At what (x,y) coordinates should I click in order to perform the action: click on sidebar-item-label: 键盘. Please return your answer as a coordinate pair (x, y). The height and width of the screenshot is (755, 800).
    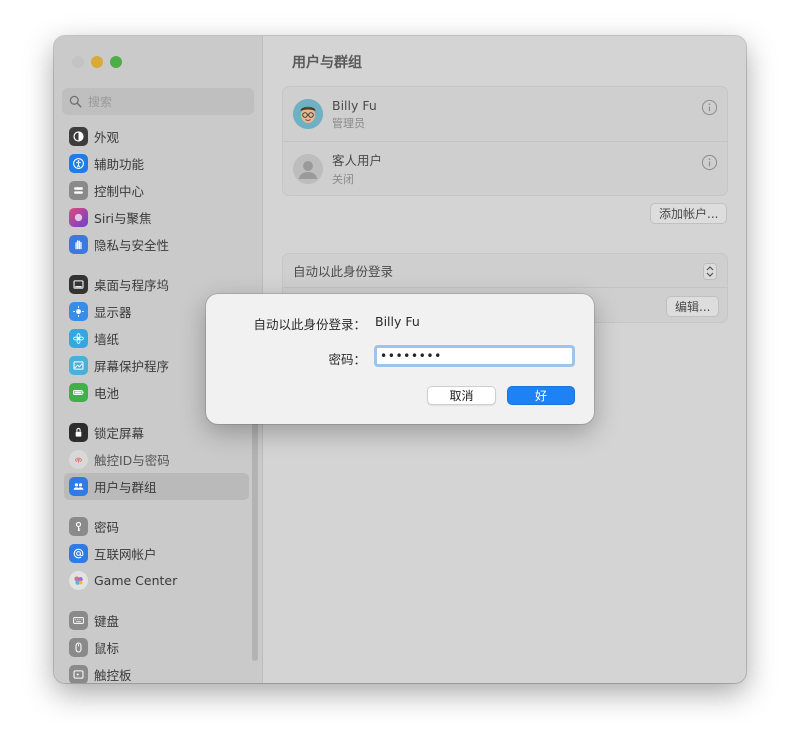
    Looking at the image, I should click on (107, 621).